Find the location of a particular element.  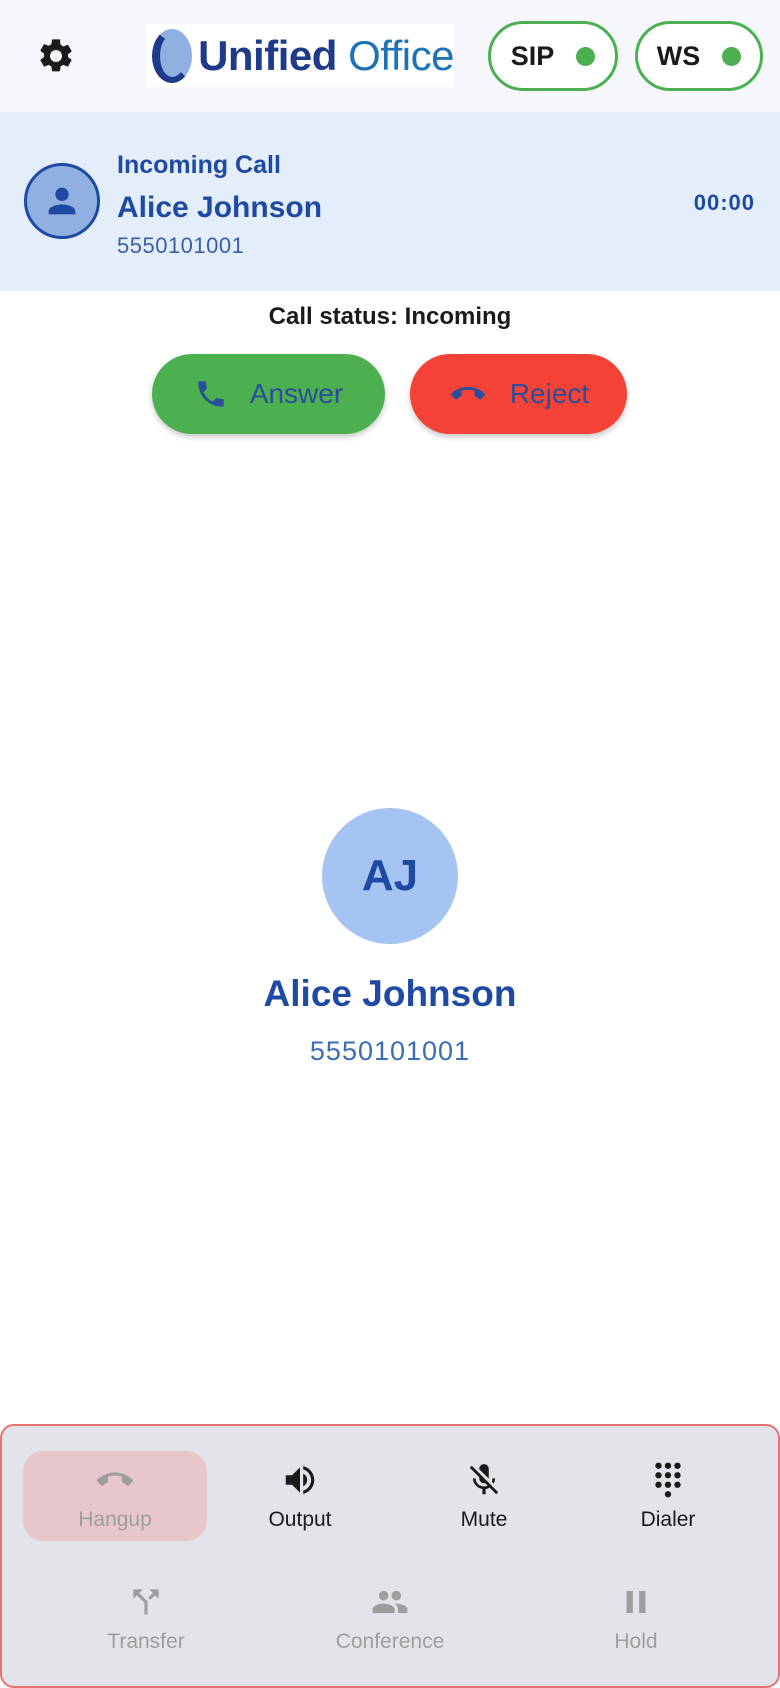

logo-text: Unified Office is located at coordinates (326, 56).